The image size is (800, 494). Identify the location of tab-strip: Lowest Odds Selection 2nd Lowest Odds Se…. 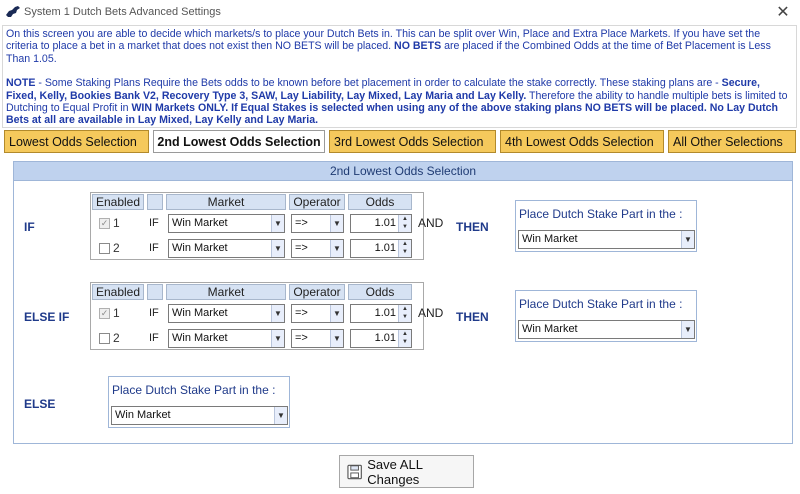
(400, 141).